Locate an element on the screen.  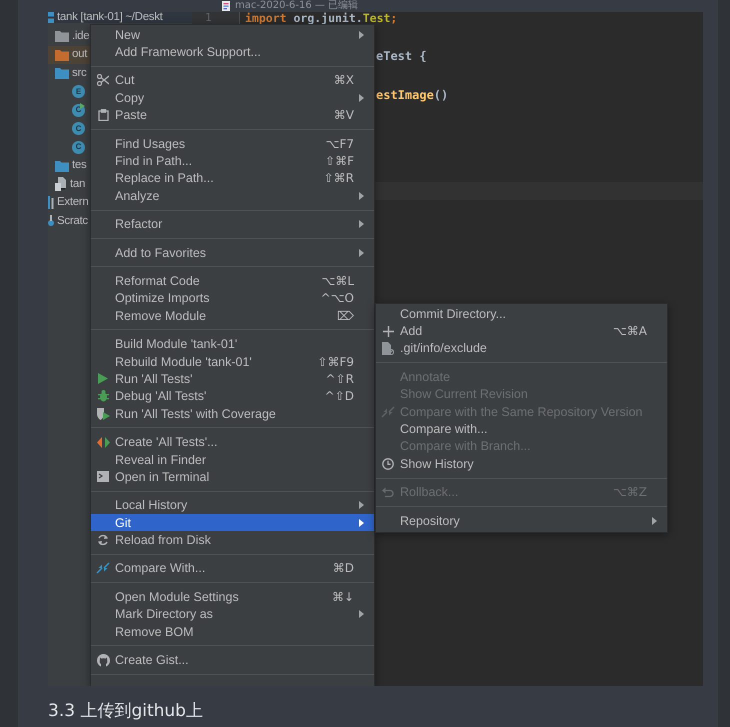
menu-item: New is located at coordinates (232, 35).